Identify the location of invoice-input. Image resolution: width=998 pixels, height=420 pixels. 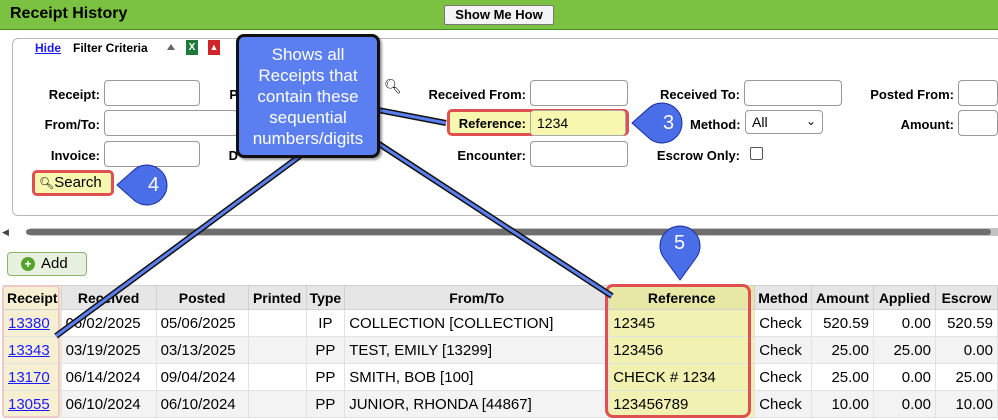
(152, 154).